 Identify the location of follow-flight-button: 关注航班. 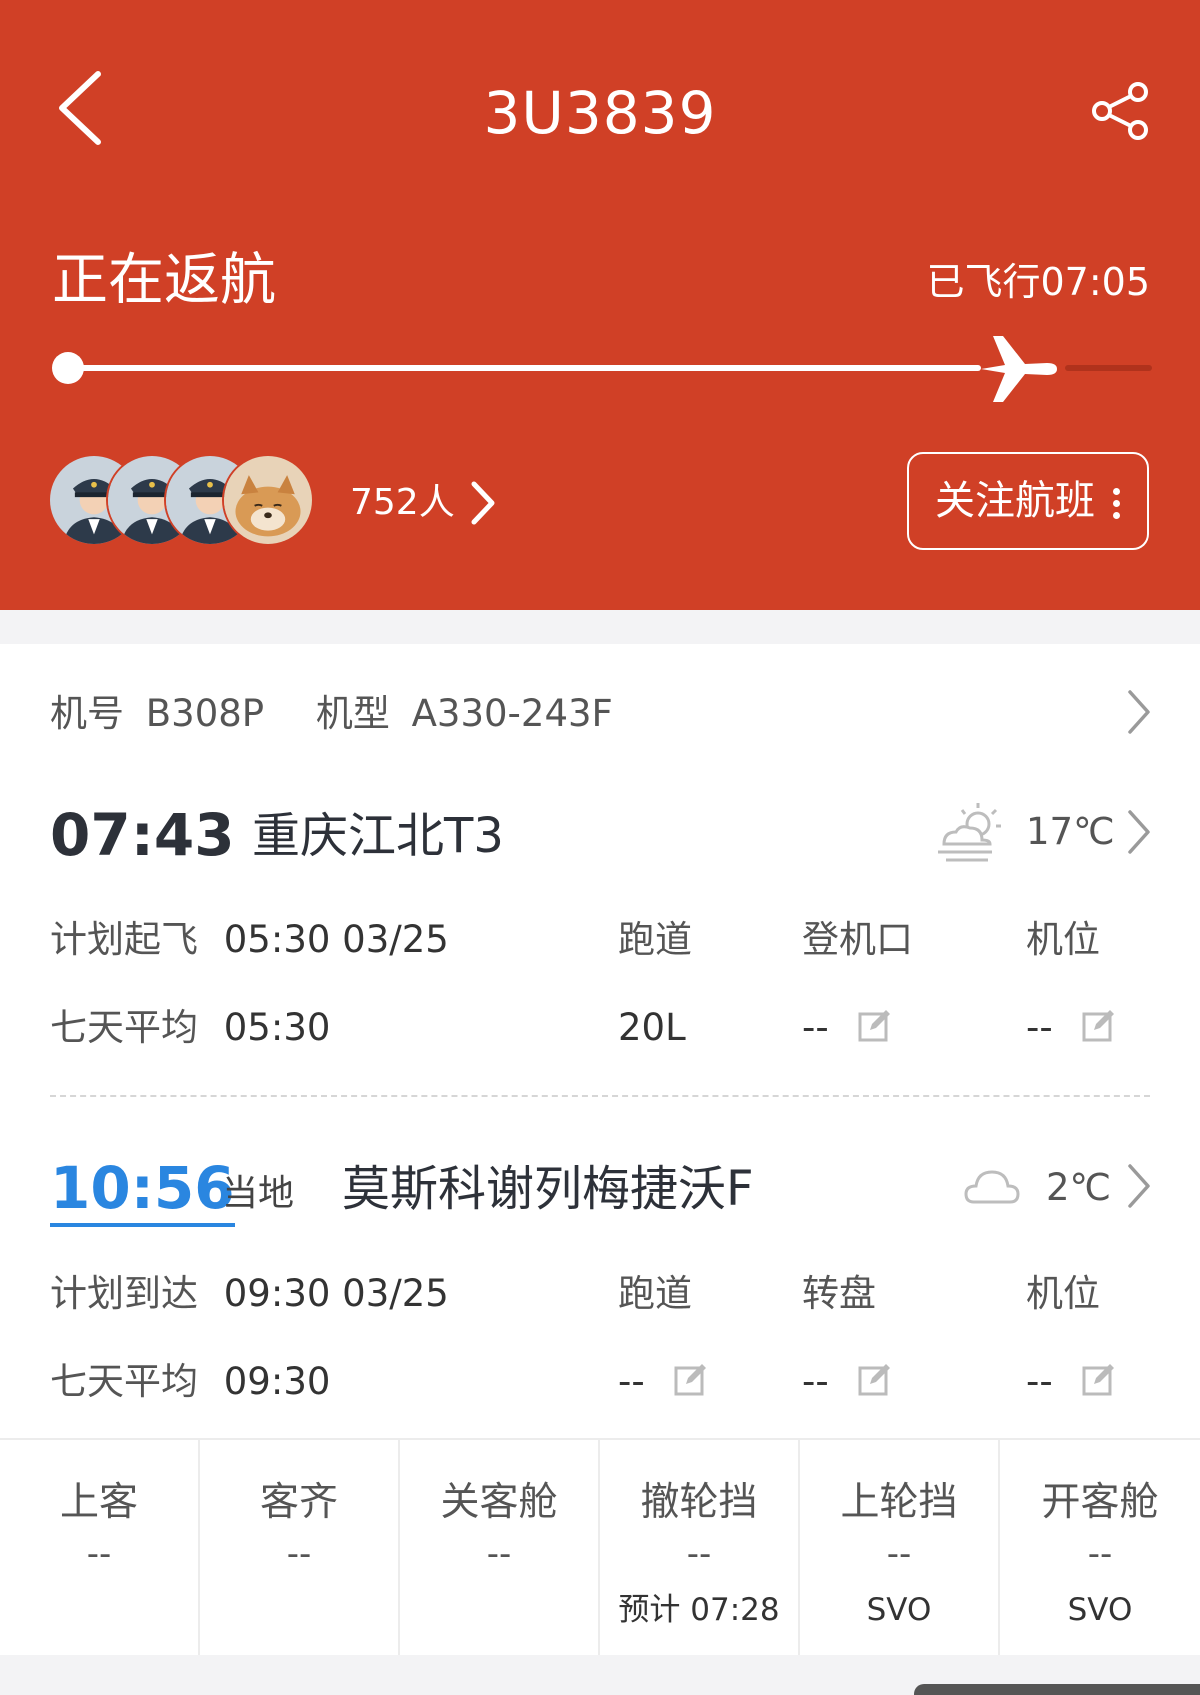
(1028, 501).